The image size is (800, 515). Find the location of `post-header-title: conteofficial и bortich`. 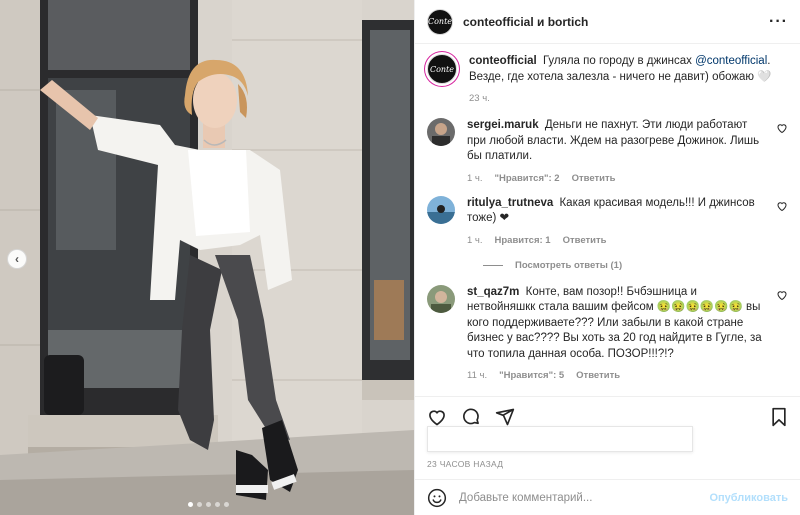

post-header-title: conteofficial и bortich is located at coordinates (525, 22).